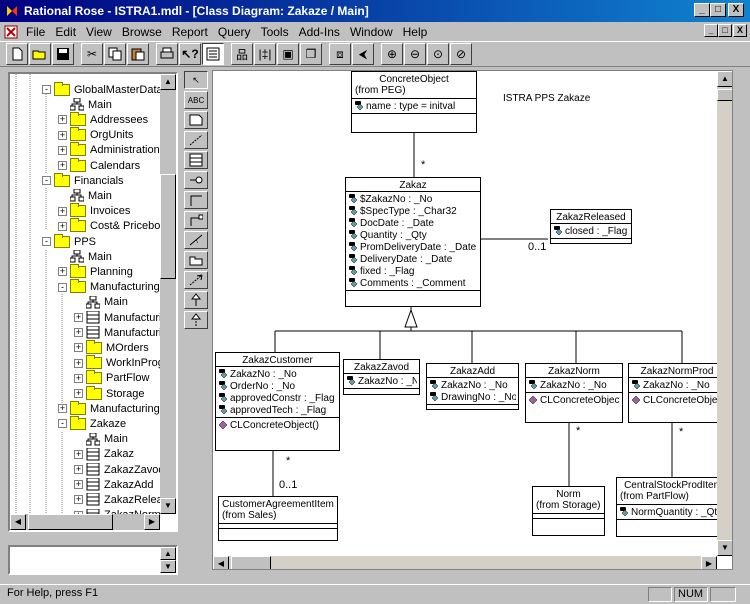 Image resolution: width=750 pixels, height=604 pixels. Describe the element at coordinates (591, 231) in the screenshot. I see `attribute-row: closed : _Flag` at that location.